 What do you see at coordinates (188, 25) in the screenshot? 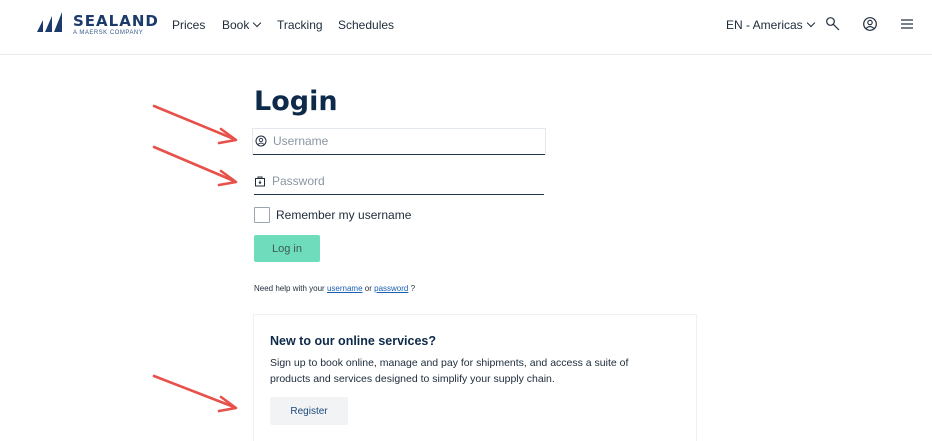
I see `nav-prices: Prices` at bounding box center [188, 25].